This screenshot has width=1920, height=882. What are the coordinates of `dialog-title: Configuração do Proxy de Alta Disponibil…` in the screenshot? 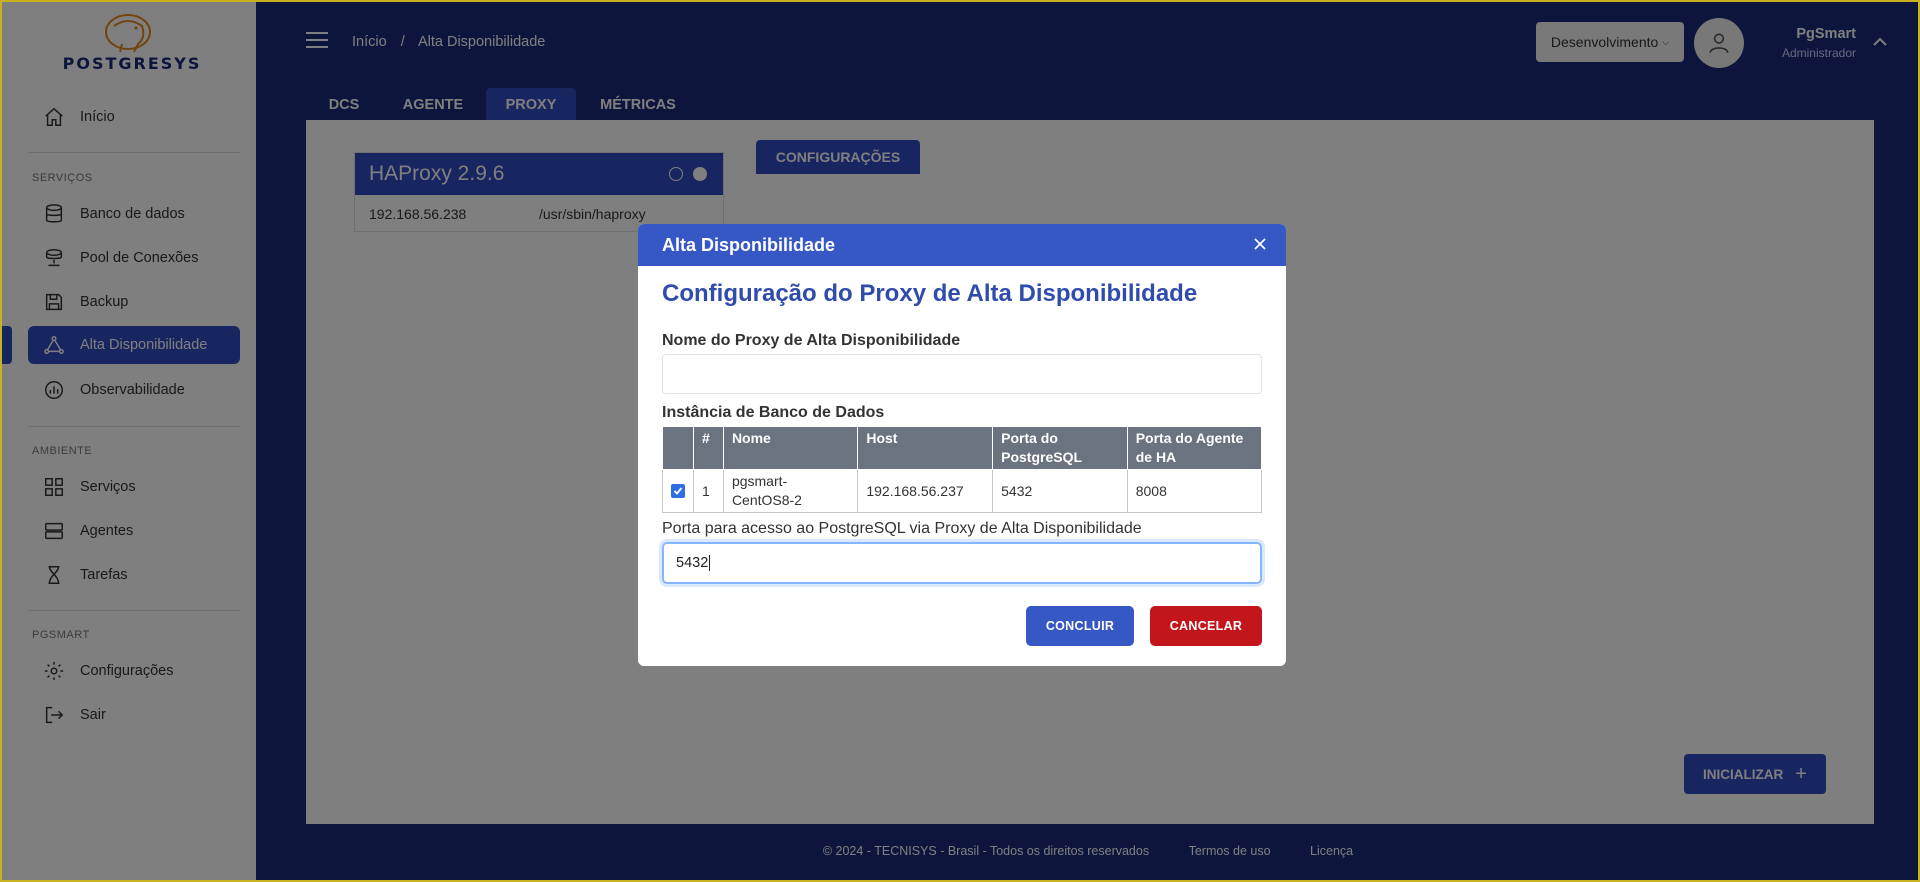 It's located at (930, 293).